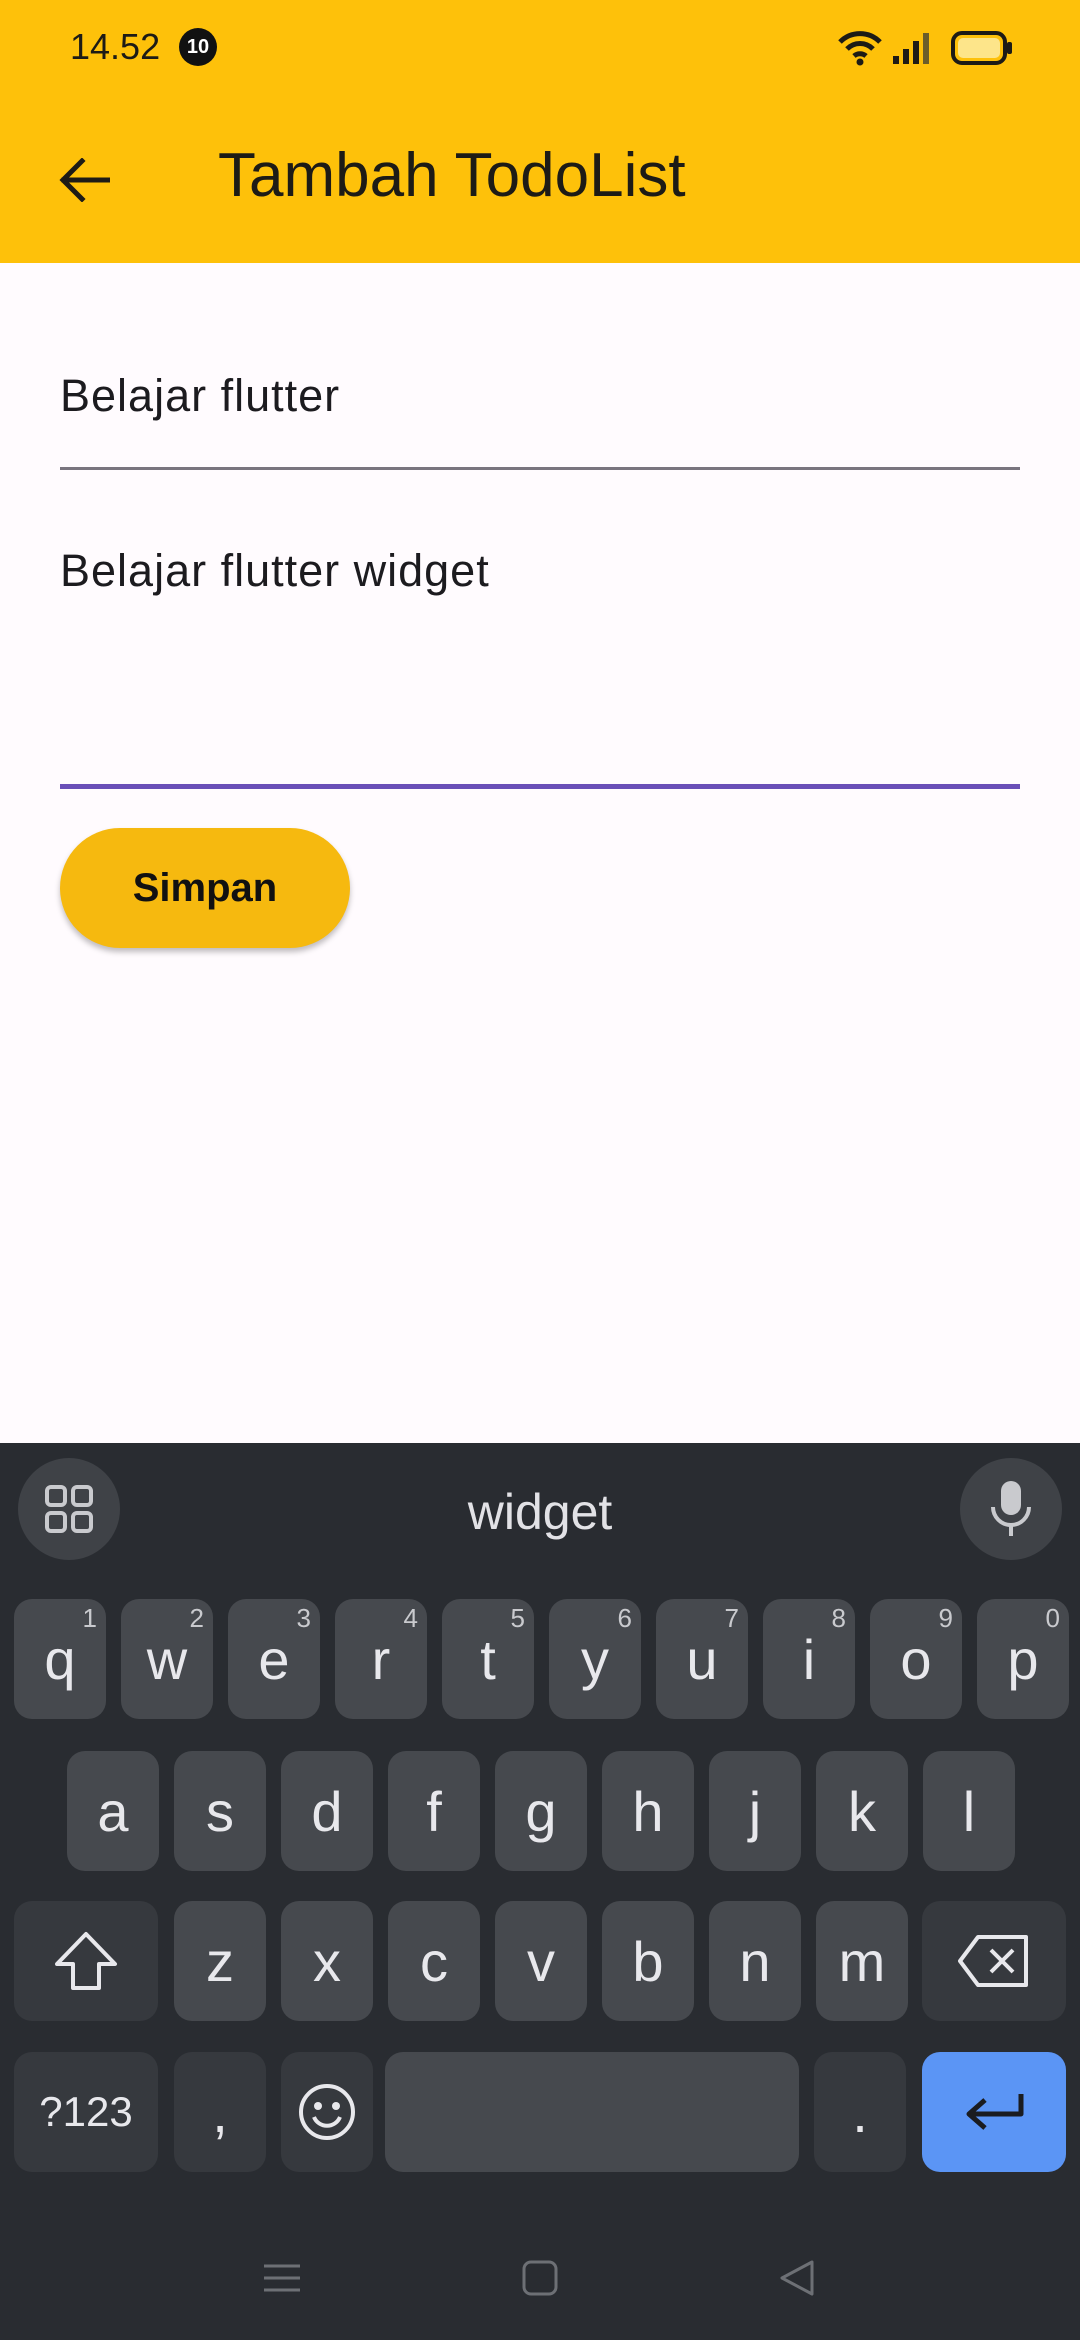  What do you see at coordinates (517, 1618) in the screenshot?
I see `key-hint: 5` at bounding box center [517, 1618].